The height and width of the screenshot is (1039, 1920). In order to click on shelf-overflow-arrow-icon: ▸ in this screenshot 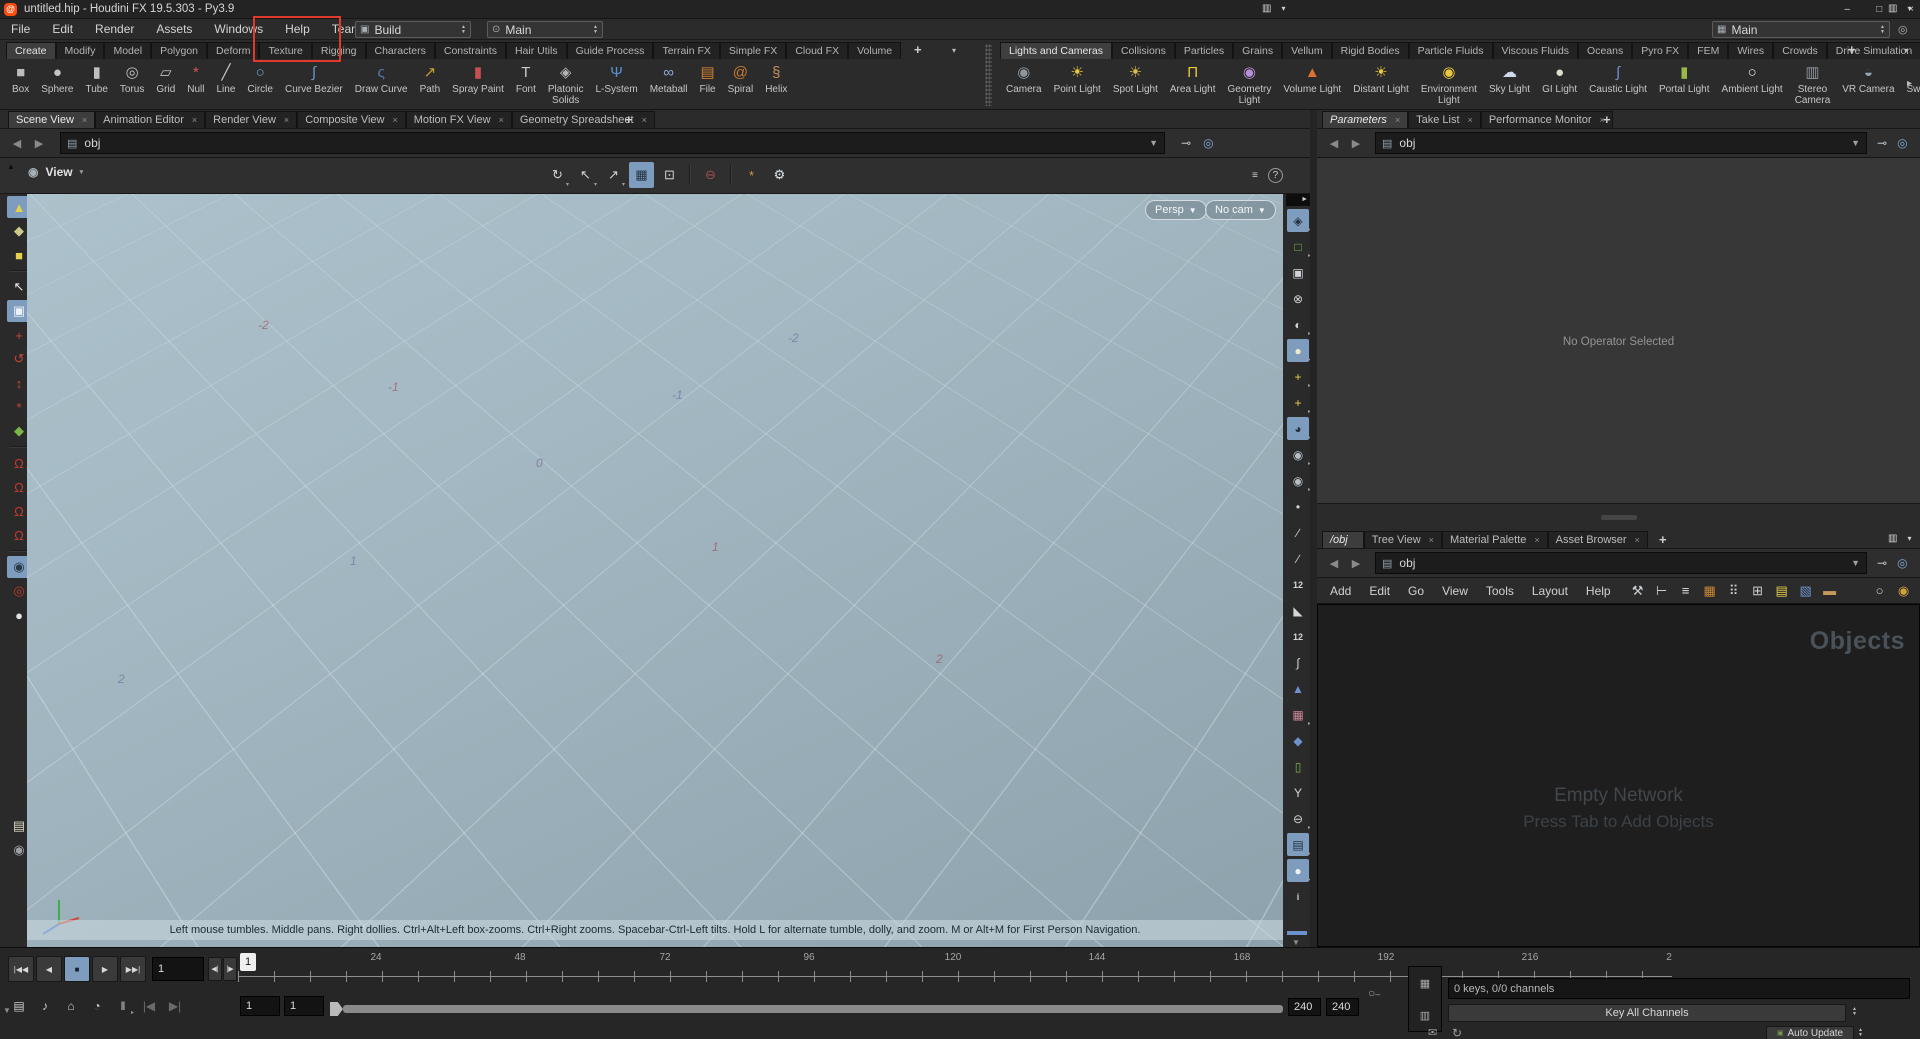, I will do `click(1909, 83)`.